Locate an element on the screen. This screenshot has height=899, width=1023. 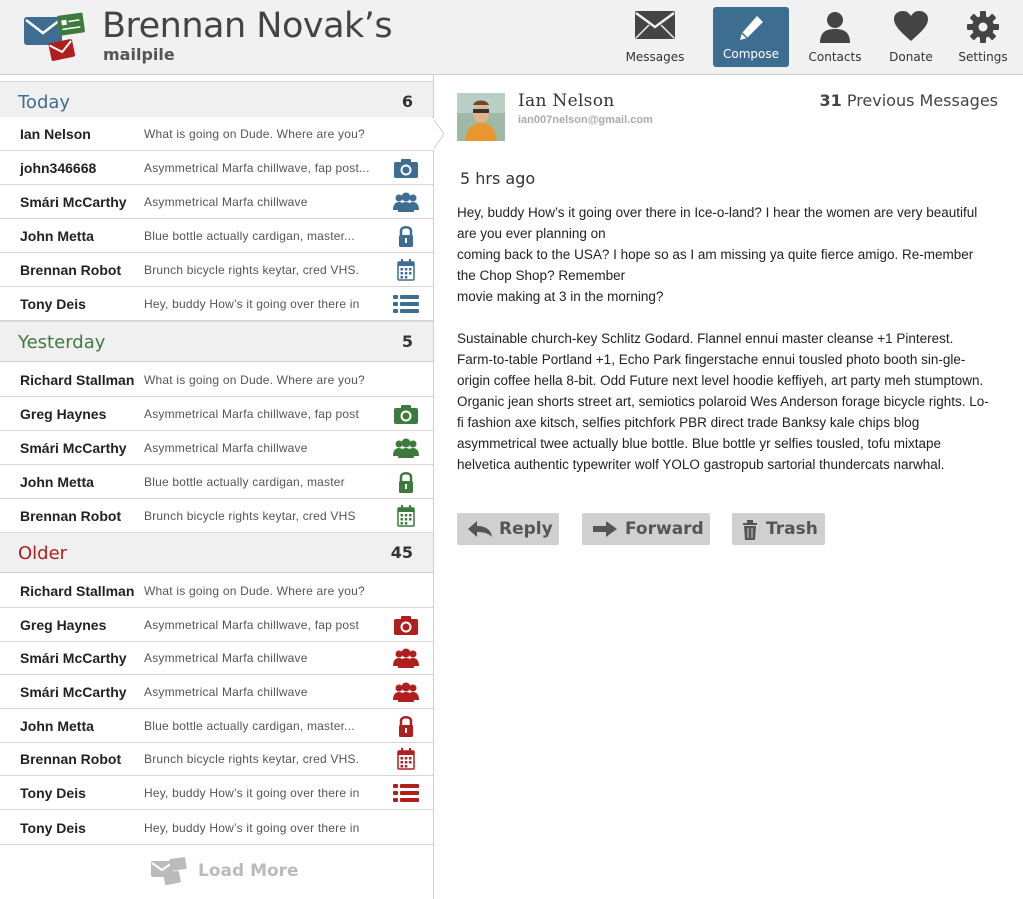
nav-messages: Messages is located at coordinates (655, 37).